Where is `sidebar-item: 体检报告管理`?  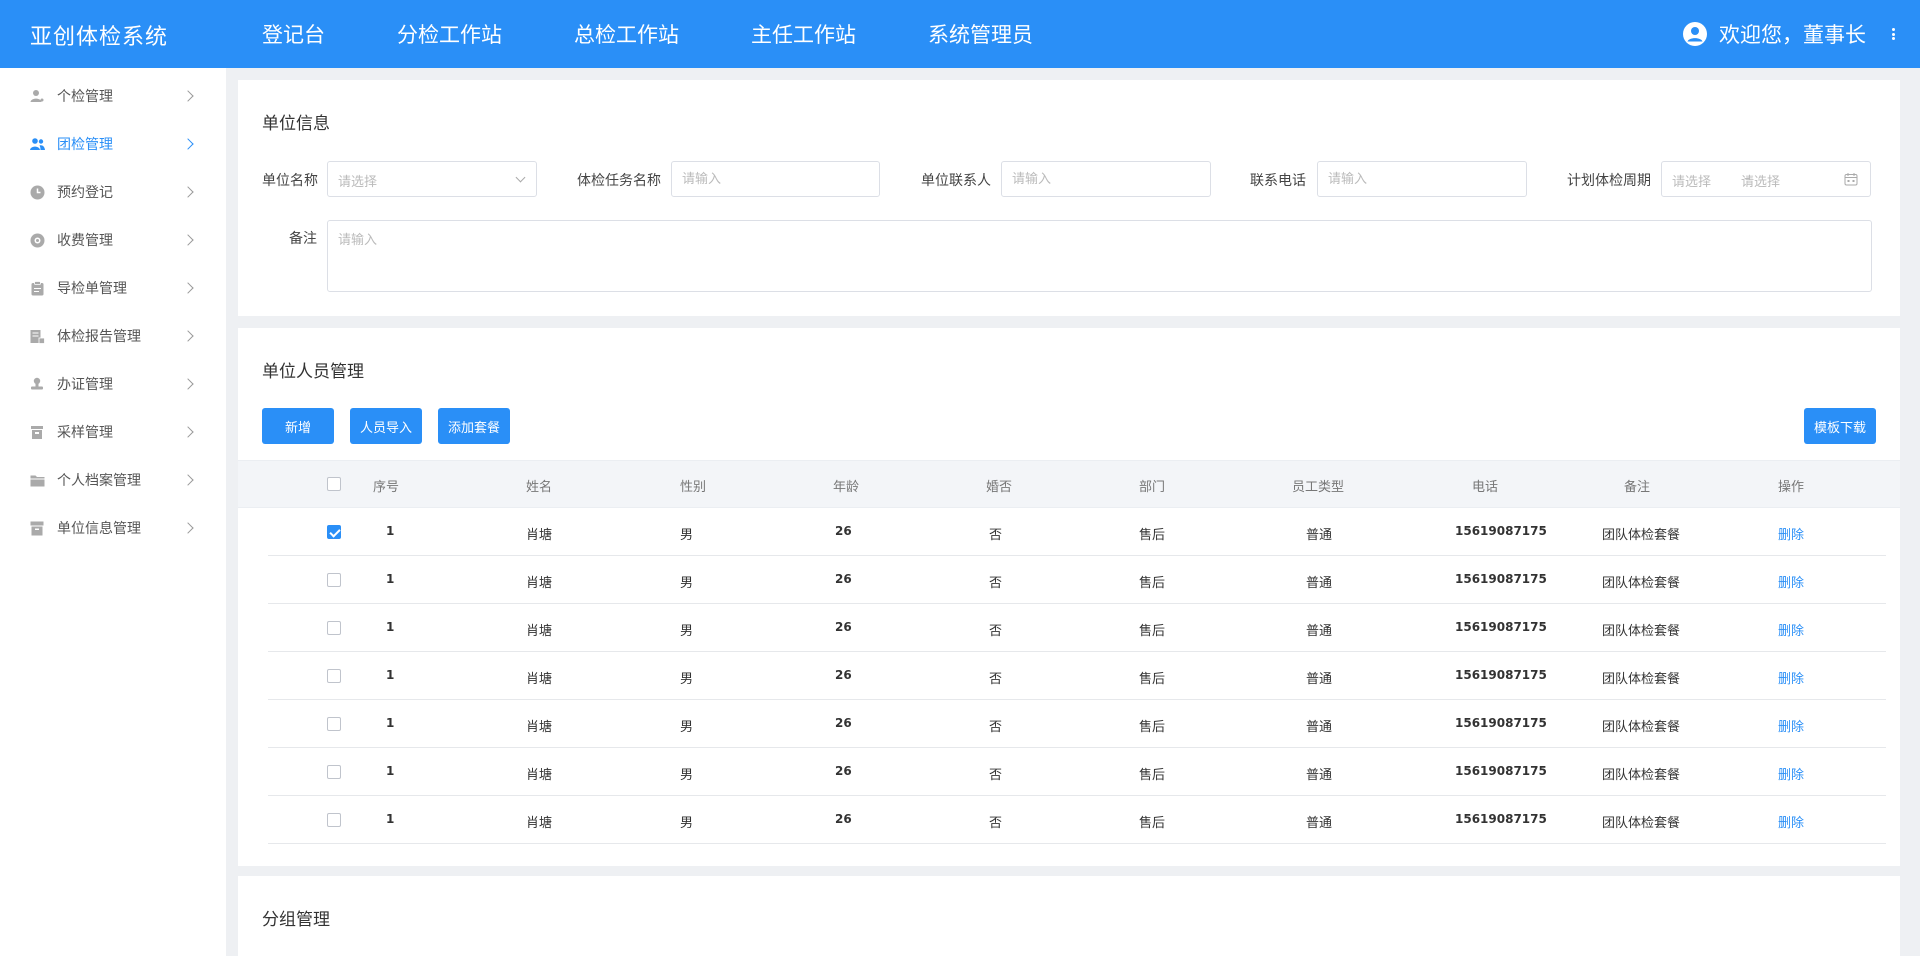
sidebar-item: 体检报告管理 is located at coordinates (113, 336).